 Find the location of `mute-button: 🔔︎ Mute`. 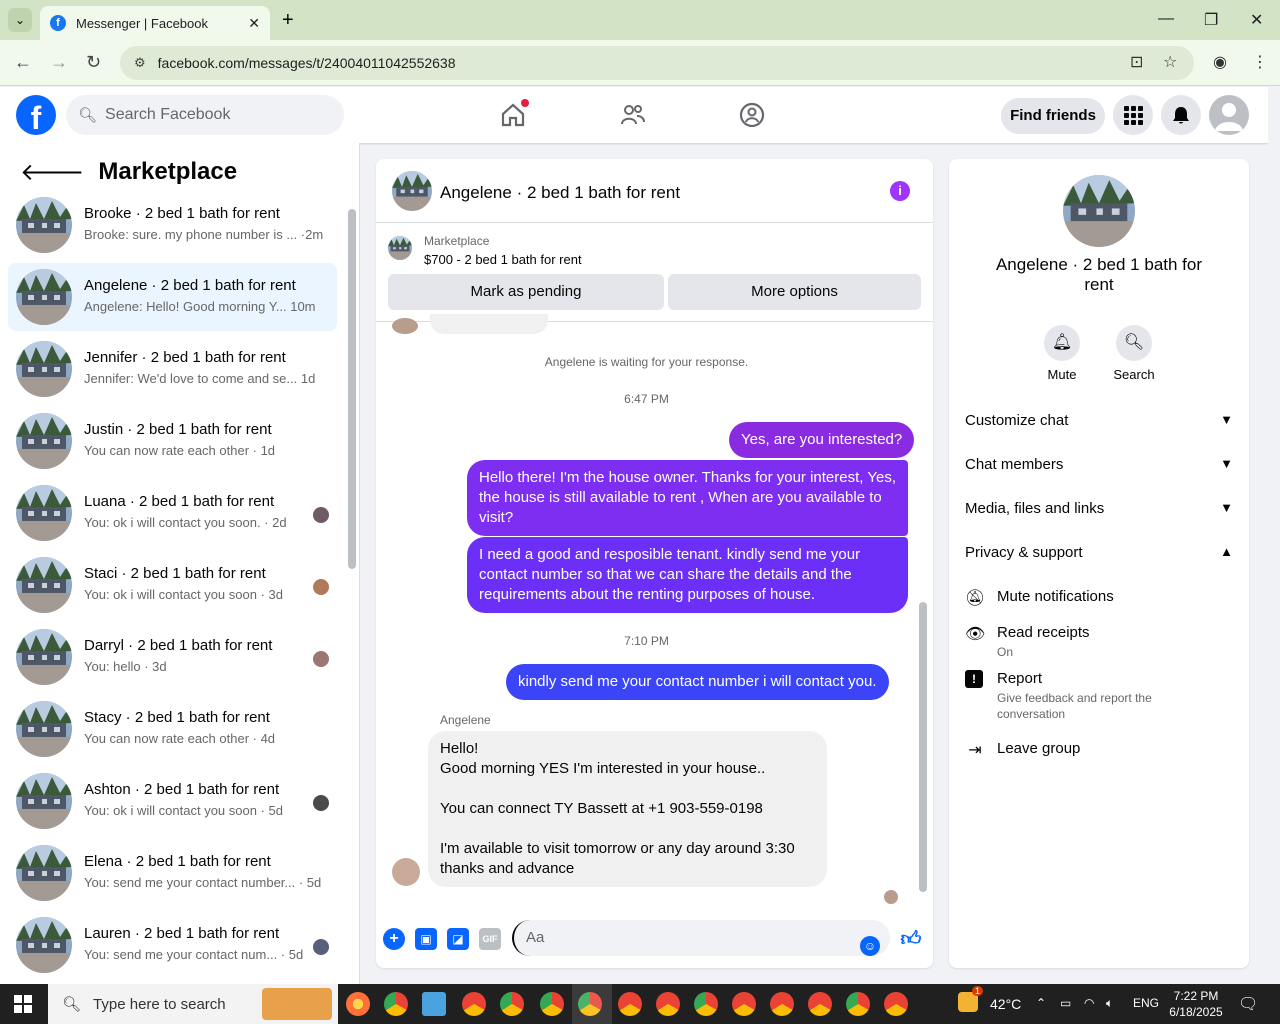

mute-button: 🔔︎ Mute is located at coordinates (1062, 353).